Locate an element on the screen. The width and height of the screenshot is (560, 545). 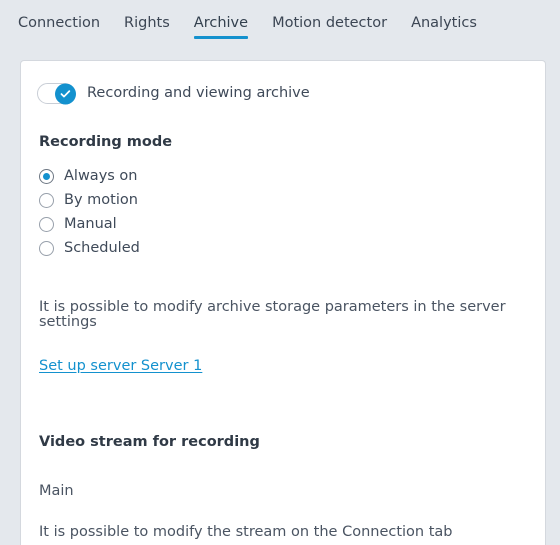
tab-archive: Archive is located at coordinates (221, 22).